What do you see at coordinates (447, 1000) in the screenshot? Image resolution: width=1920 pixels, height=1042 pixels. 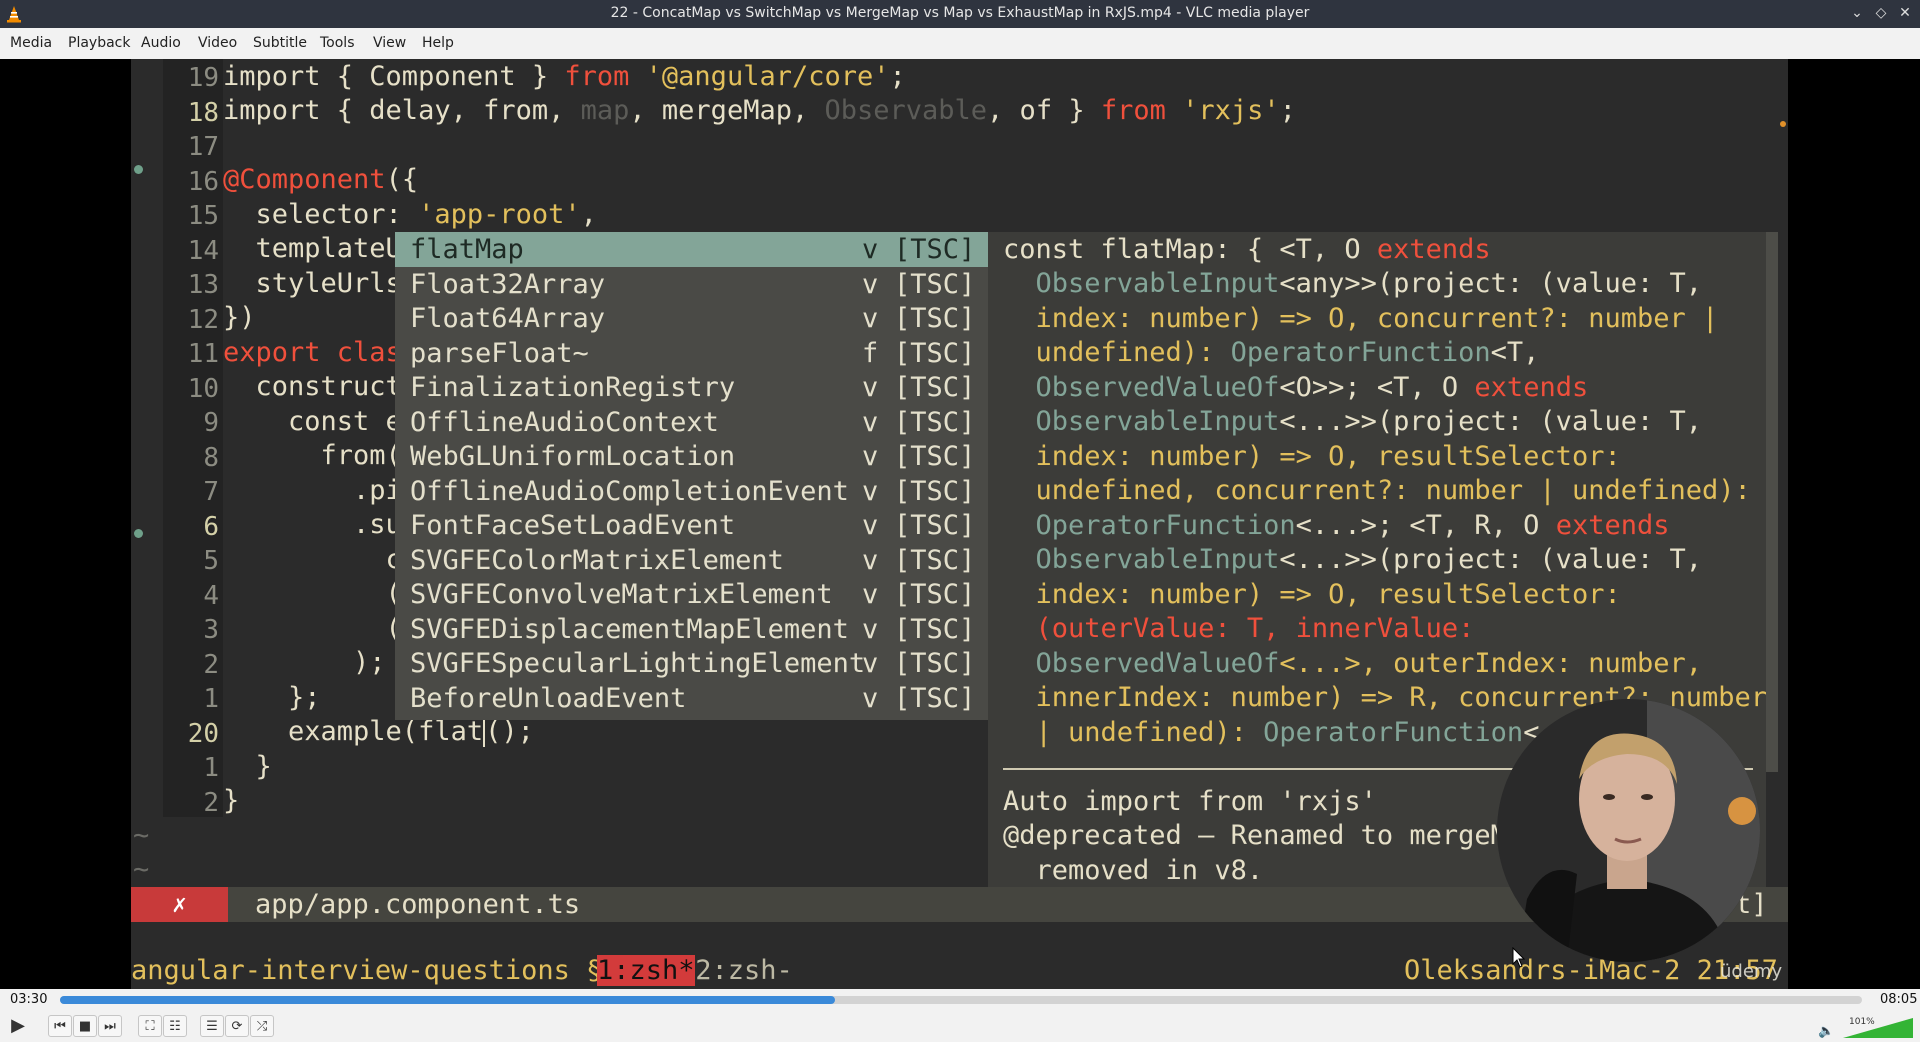 I see `seek-bar-fill` at bounding box center [447, 1000].